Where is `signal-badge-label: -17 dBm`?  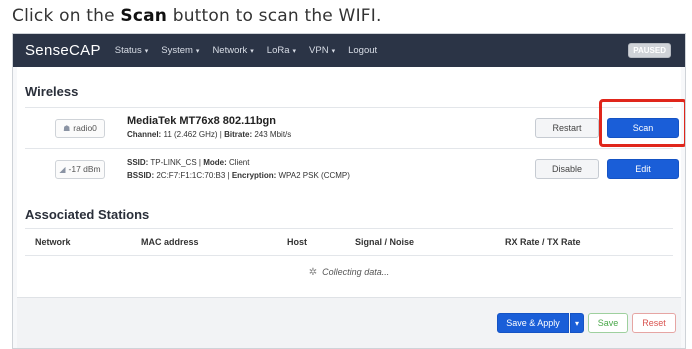
signal-badge-label: -17 dBm is located at coordinates (84, 169).